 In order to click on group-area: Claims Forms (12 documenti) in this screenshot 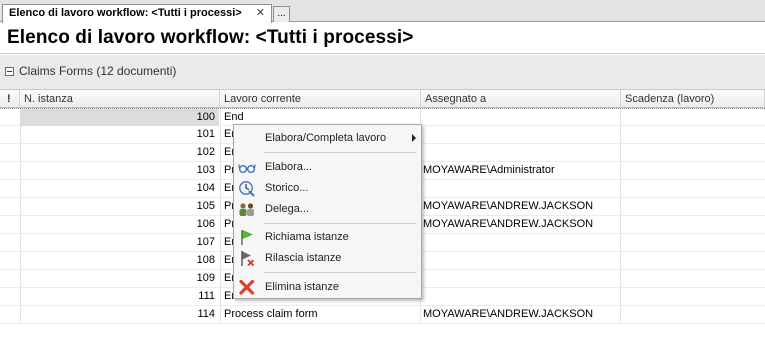, I will do `click(382, 72)`.